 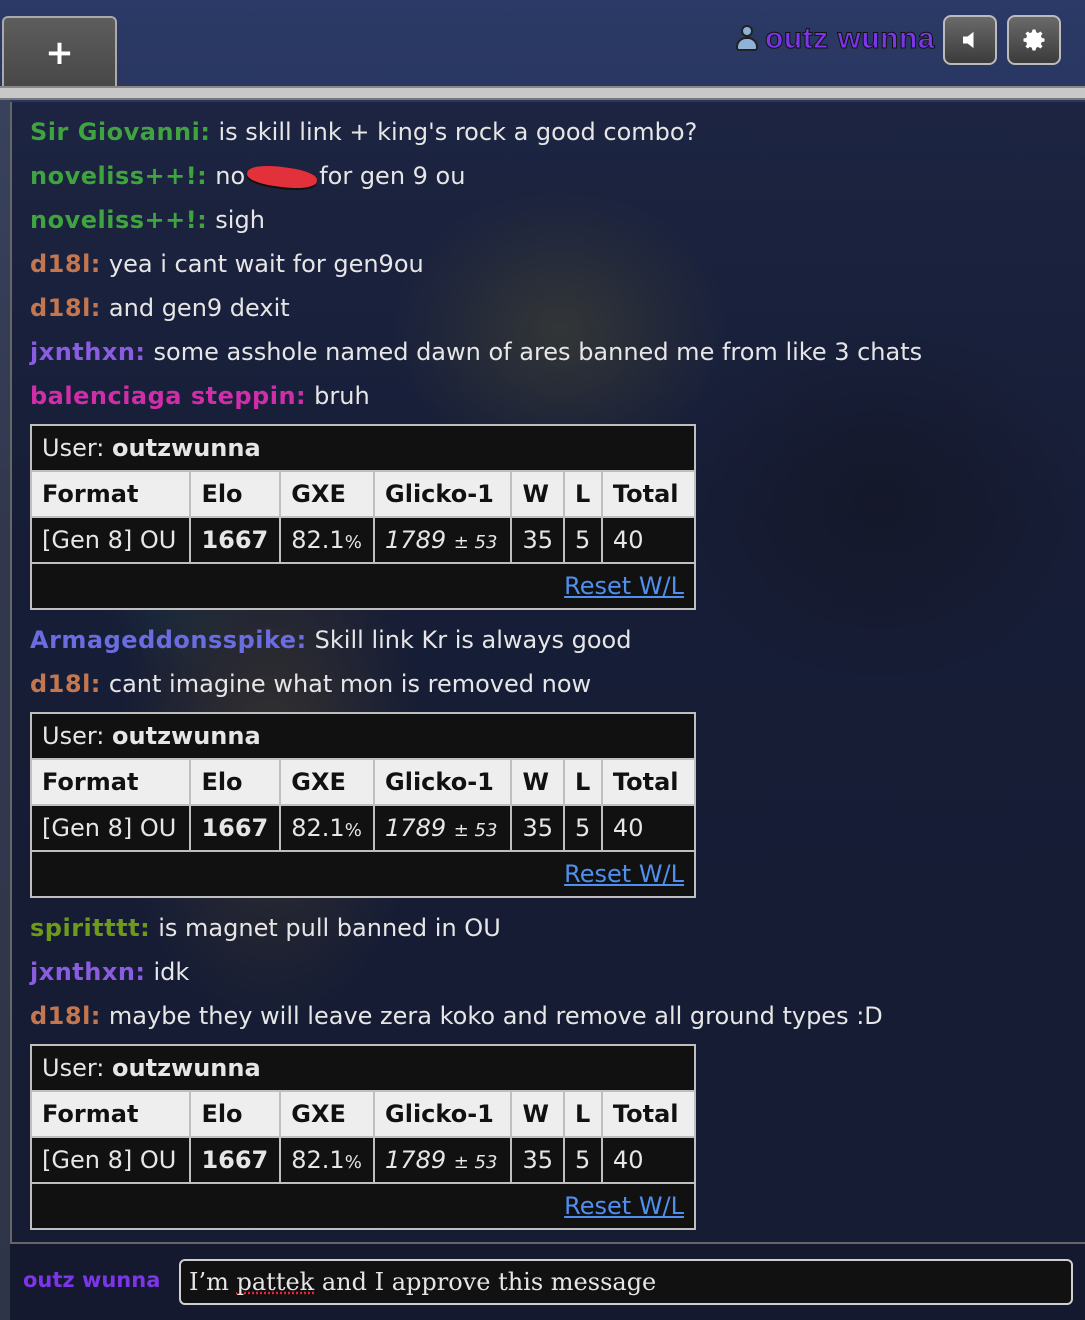 I want to click on chat-input: I’m pattek and I approve this message, so click(x=626, y=1282).